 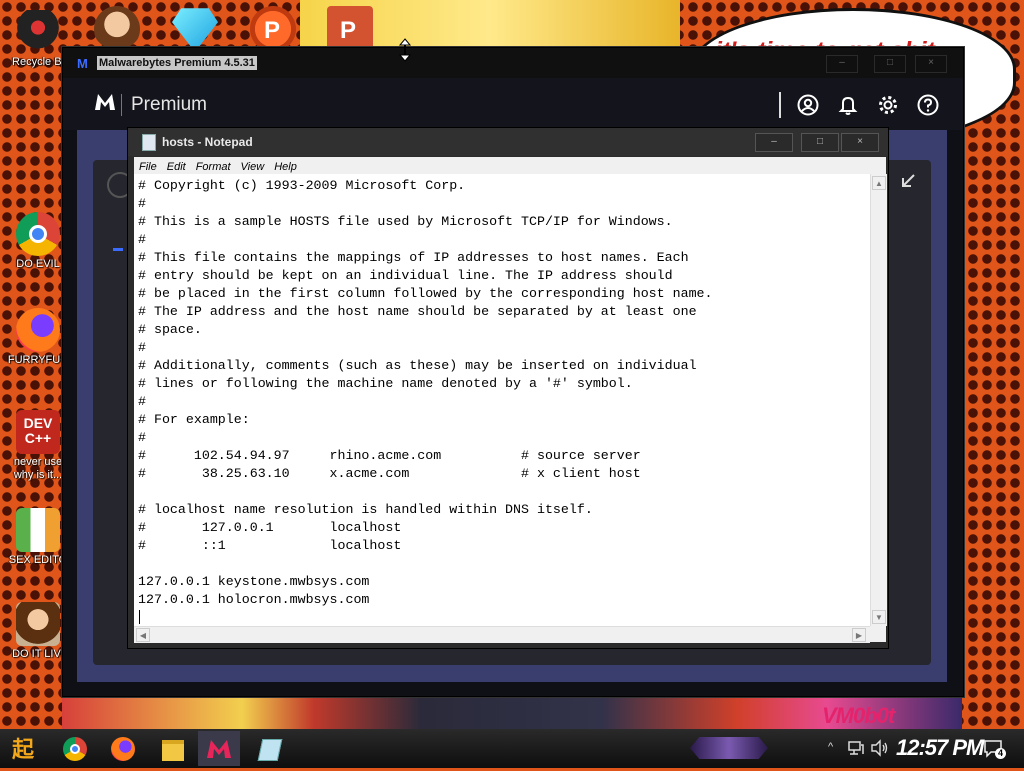 I want to click on malwarebytes-window-title: Malwarebytes Premium 4.5.31, so click(x=177, y=63).